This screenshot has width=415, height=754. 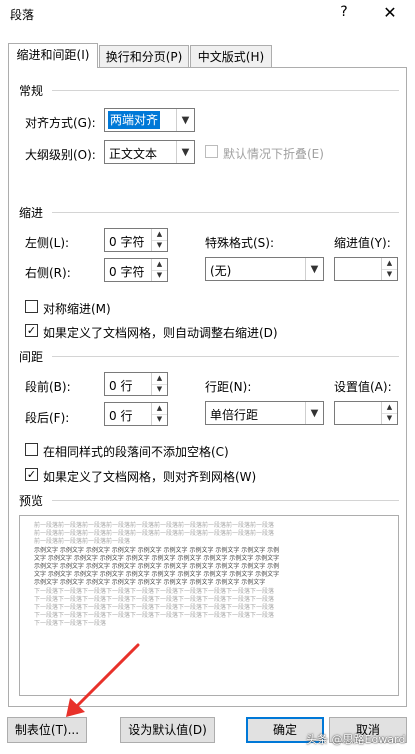 I want to click on annotation-arrow-icon, so click(x=103, y=680).